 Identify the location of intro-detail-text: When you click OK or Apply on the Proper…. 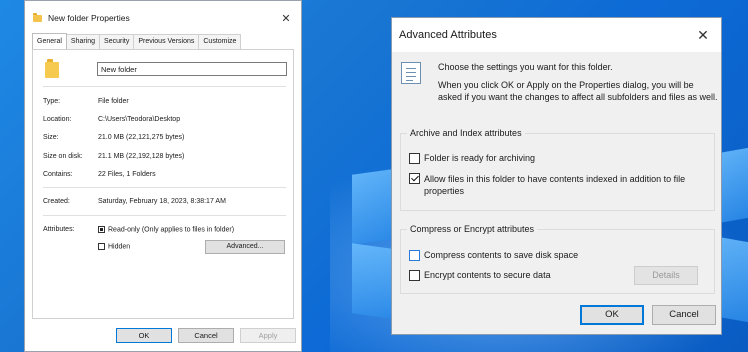
(578, 91).